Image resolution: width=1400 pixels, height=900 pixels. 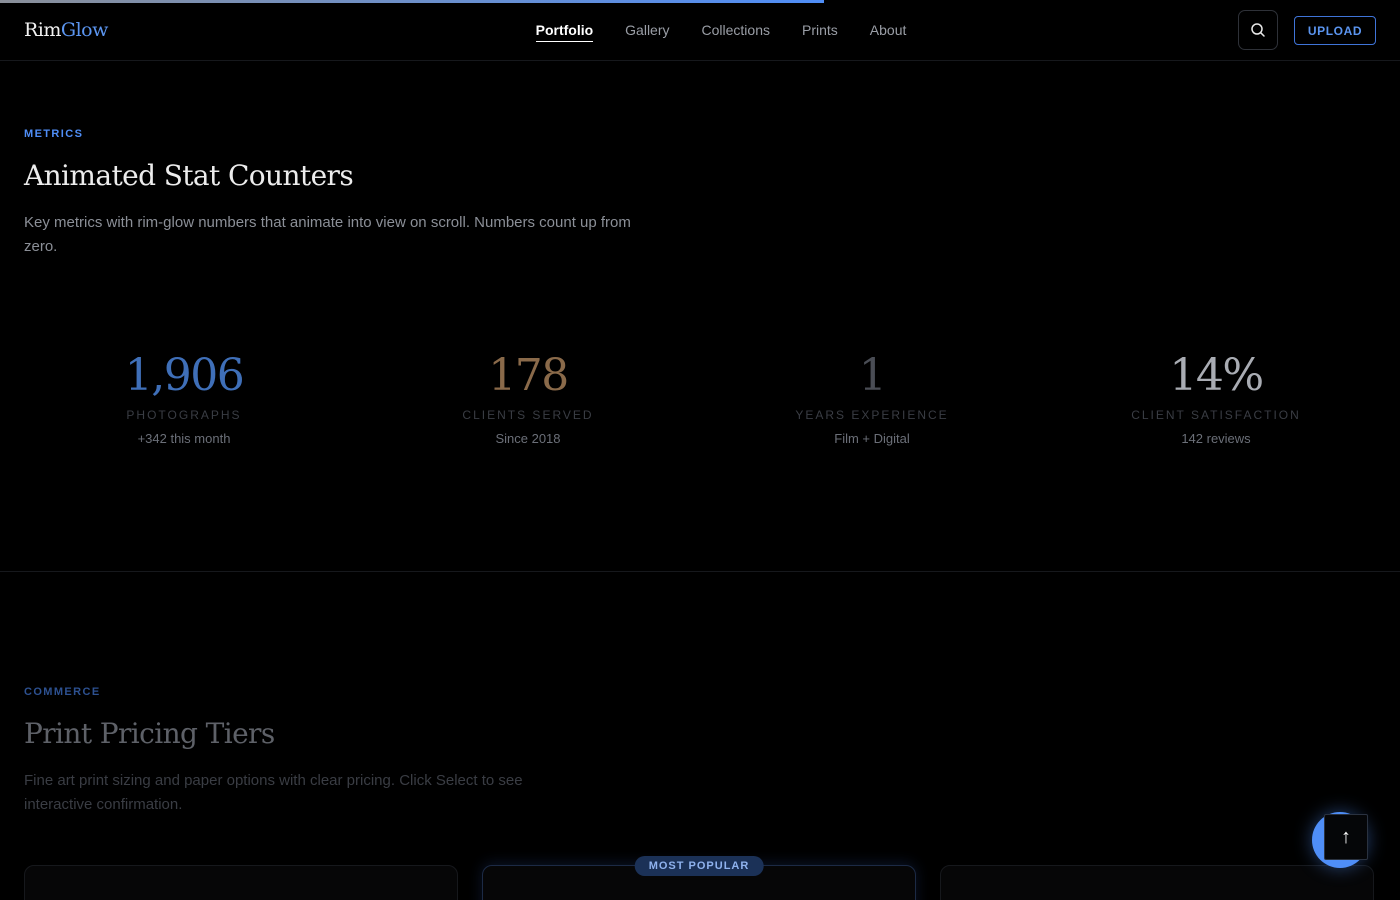 What do you see at coordinates (528, 438) in the screenshot?
I see `stat-sub: Since 2018` at bounding box center [528, 438].